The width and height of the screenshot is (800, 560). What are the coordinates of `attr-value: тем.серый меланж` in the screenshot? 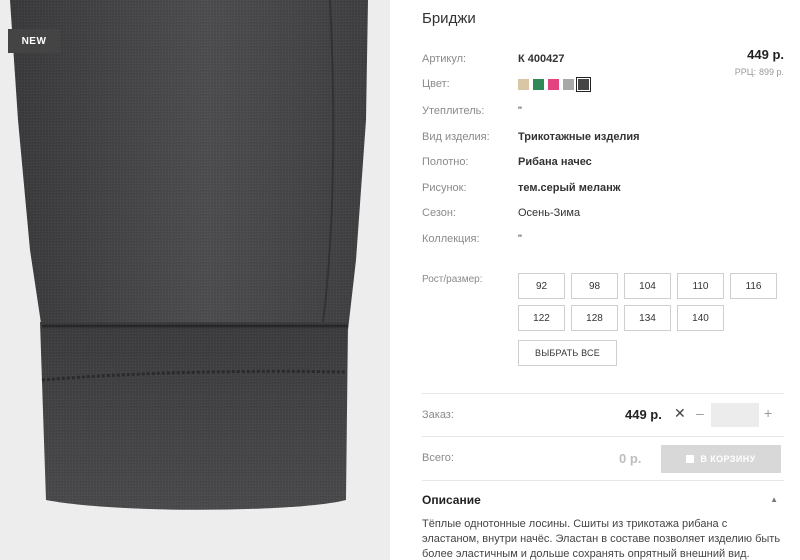 It's located at (569, 188).